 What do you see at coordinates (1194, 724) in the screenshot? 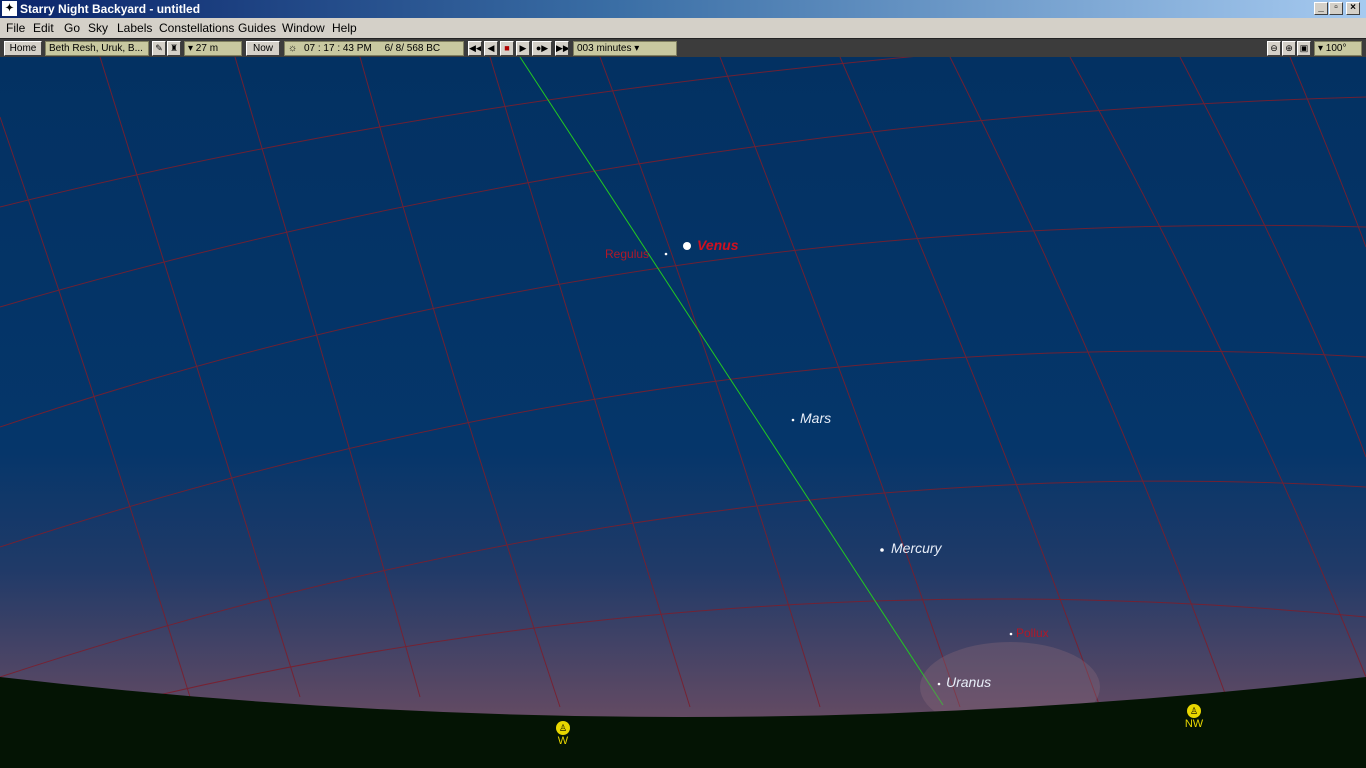
I see `compass-nw-label: NW` at bounding box center [1194, 724].